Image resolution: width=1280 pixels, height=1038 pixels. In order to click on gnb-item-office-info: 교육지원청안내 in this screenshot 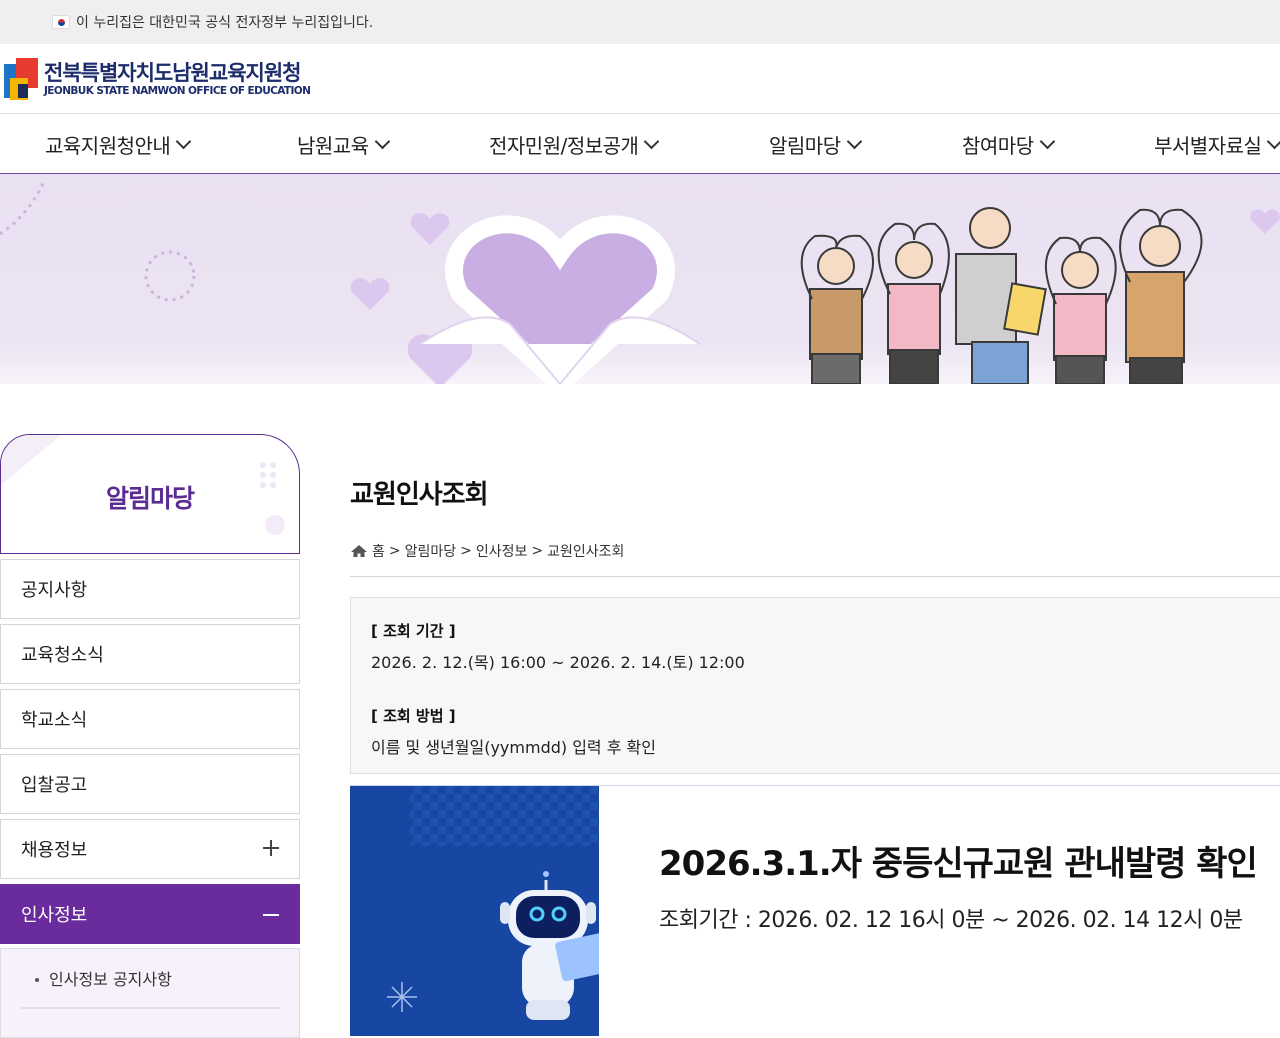, I will do `click(118, 144)`.